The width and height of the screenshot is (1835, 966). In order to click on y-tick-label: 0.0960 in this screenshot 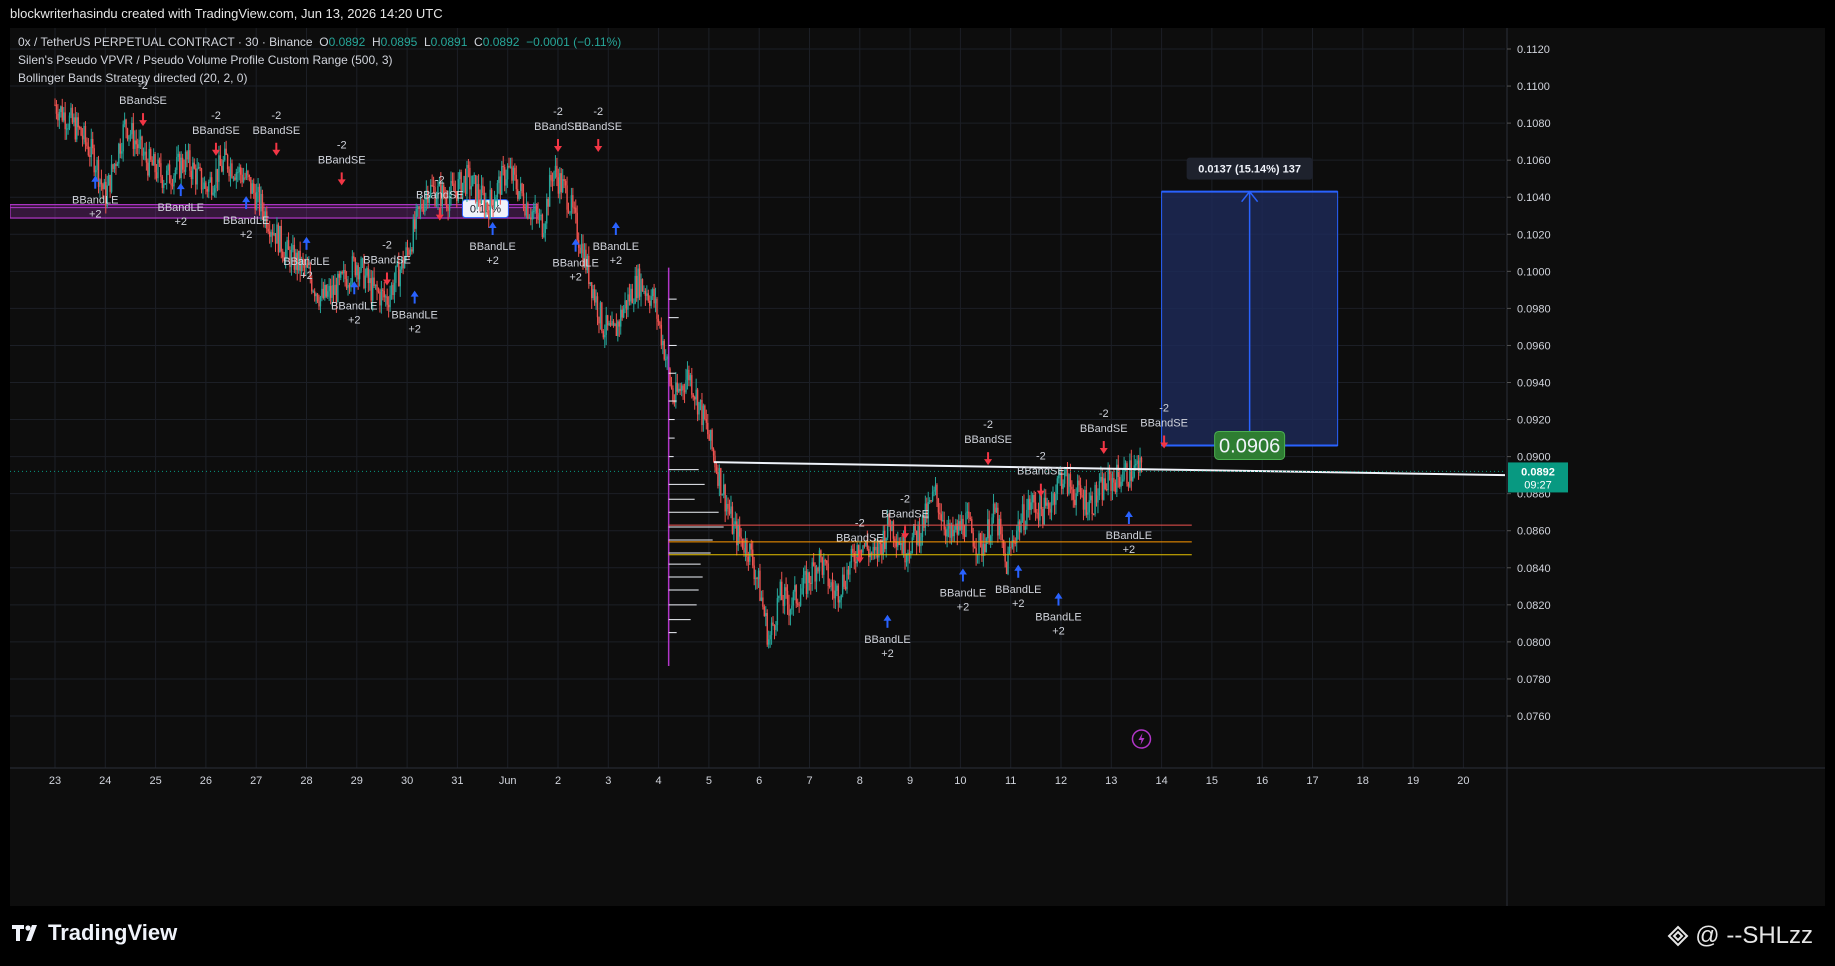, I will do `click(1534, 346)`.